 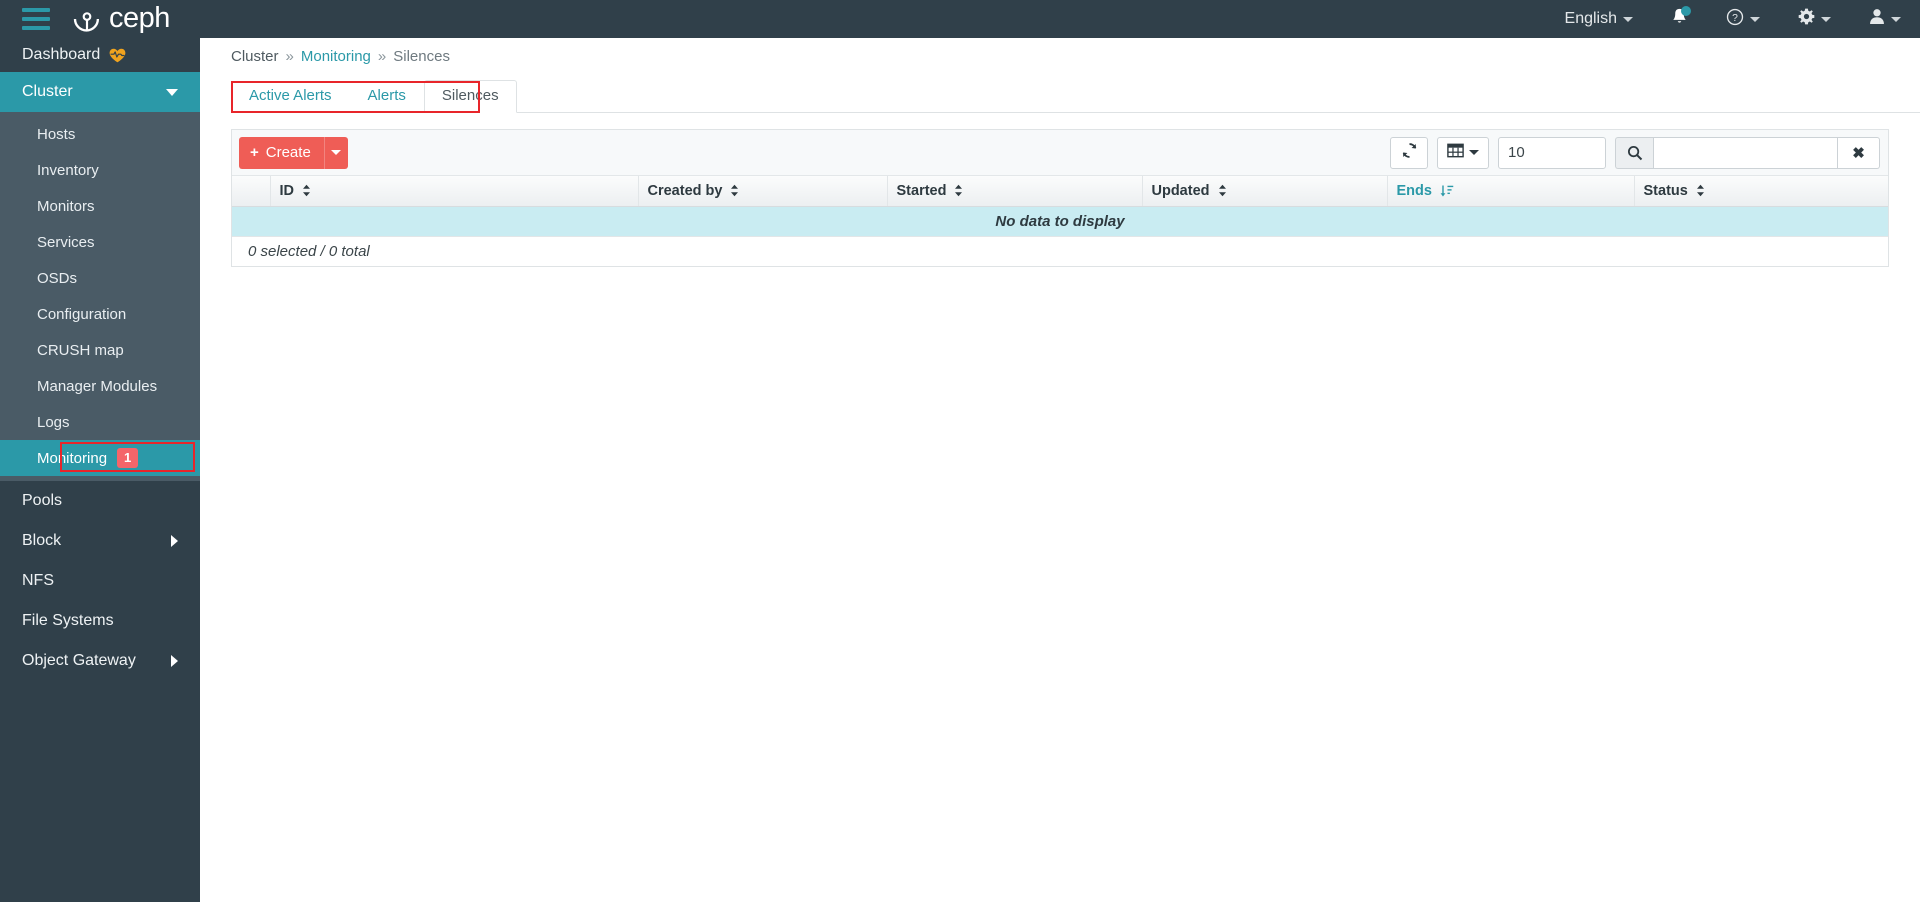 I want to click on sidebar-item-configuration: Configuration, so click(x=100, y=314).